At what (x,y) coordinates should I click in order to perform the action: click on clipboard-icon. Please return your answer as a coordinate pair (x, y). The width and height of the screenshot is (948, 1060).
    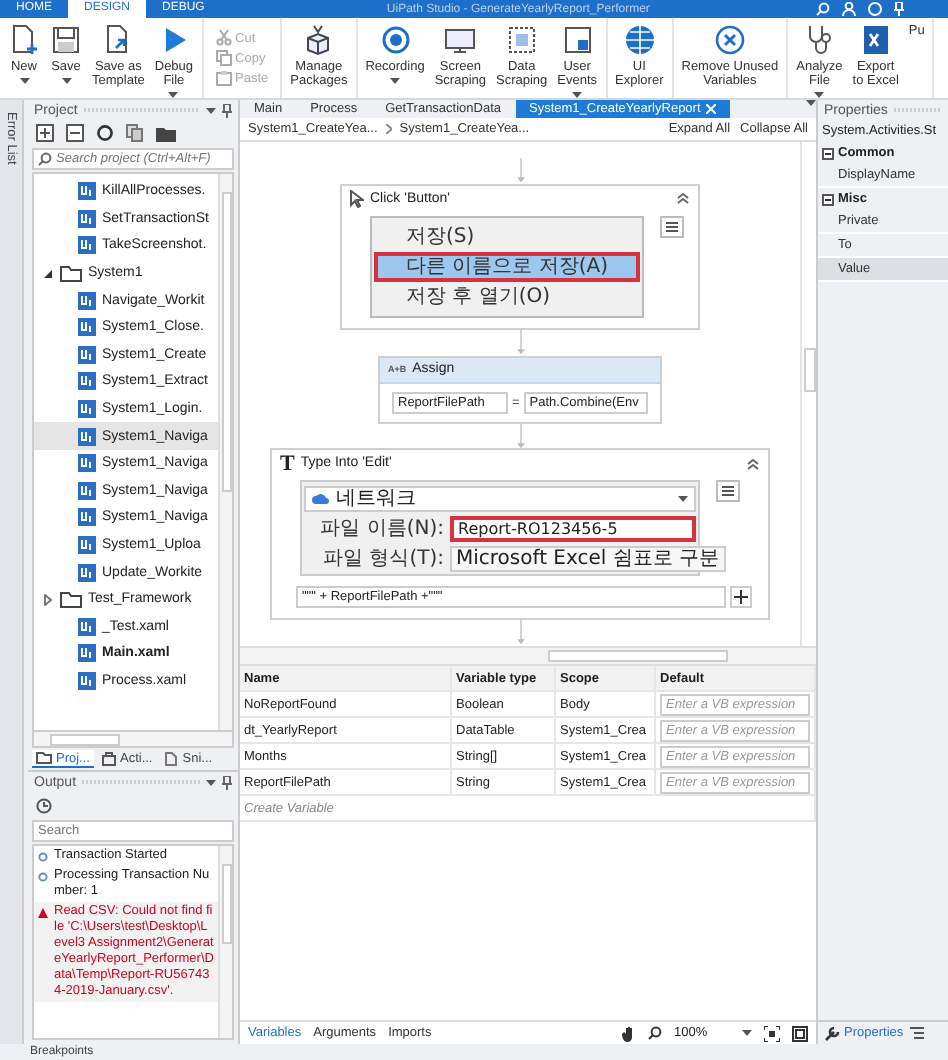
    Looking at the image, I should click on (223, 78).